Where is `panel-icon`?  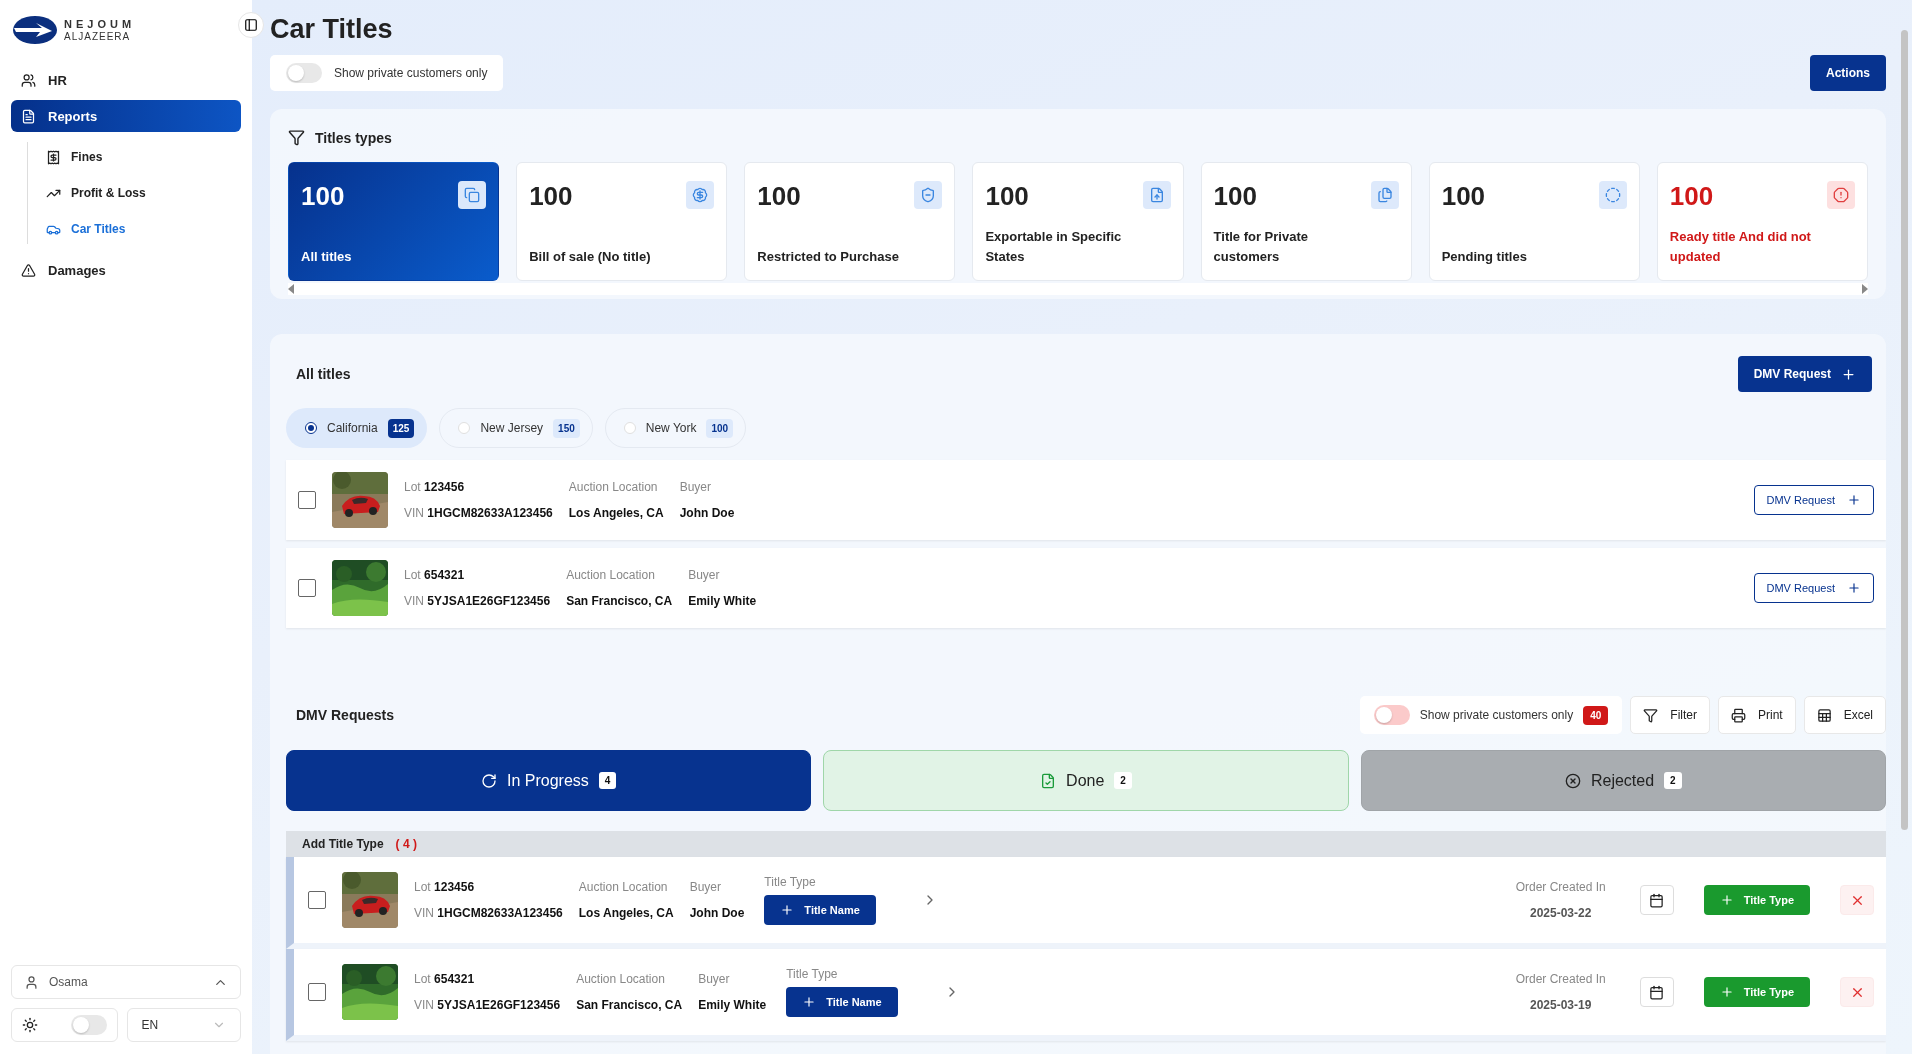 panel-icon is located at coordinates (251, 25).